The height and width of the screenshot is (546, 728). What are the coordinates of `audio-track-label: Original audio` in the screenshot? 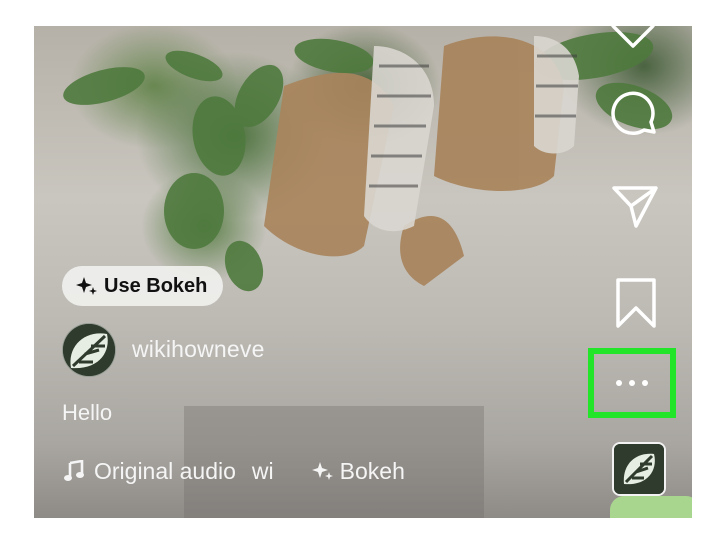 It's located at (165, 470).